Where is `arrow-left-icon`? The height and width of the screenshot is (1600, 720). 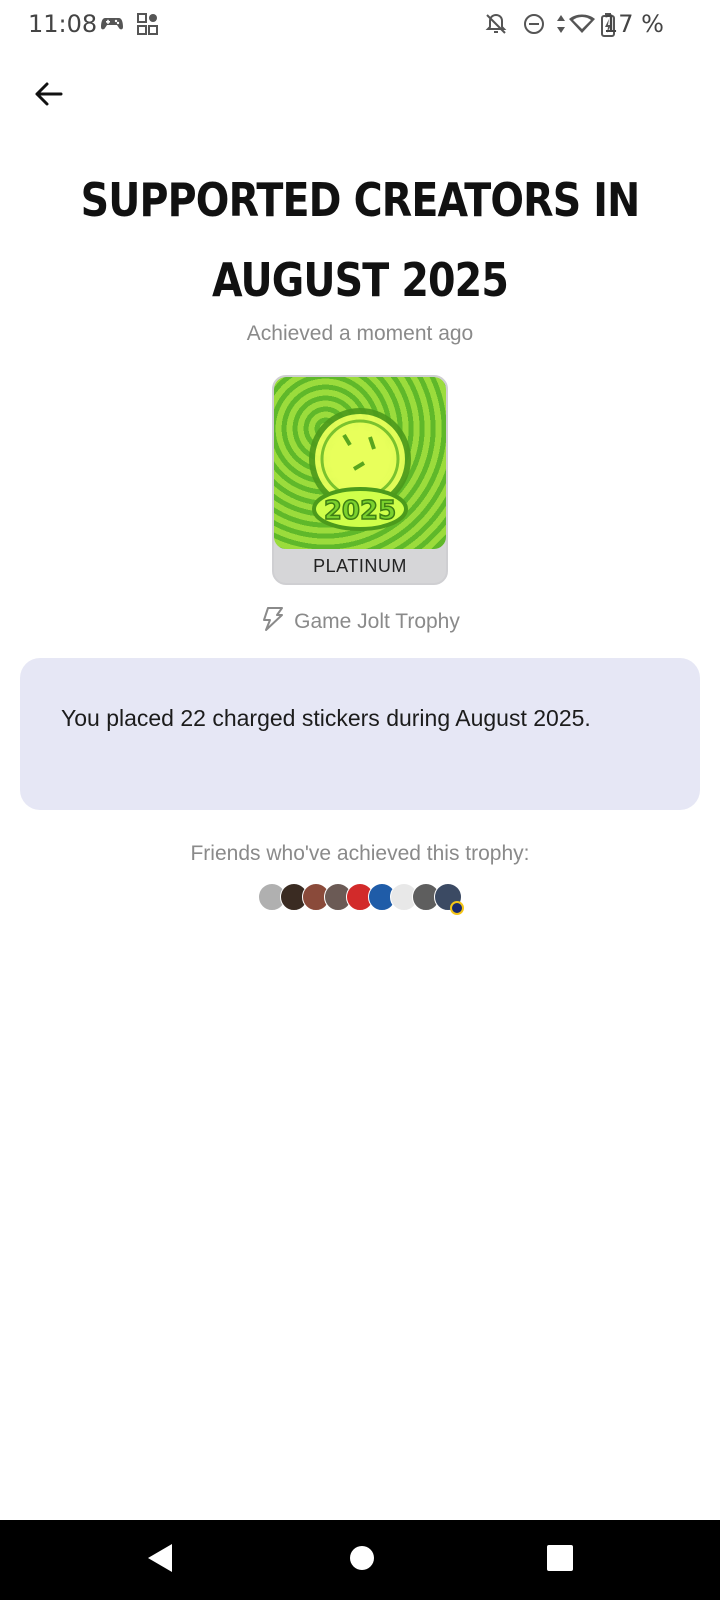 arrow-left-icon is located at coordinates (49, 94).